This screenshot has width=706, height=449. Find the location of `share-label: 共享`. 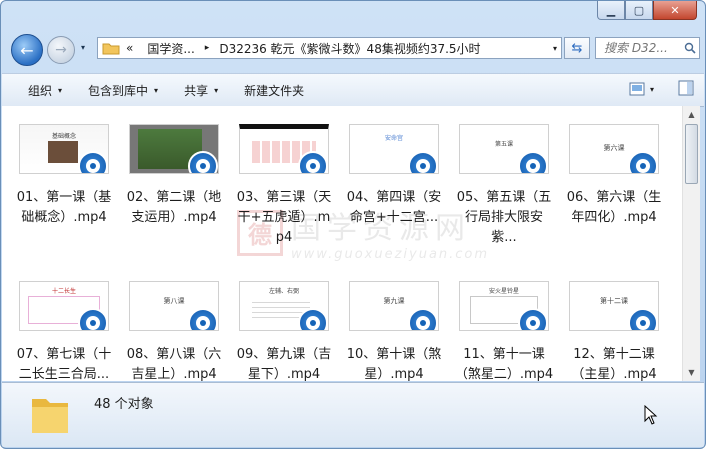

share-label: 共享 is located at coordinates (196, 90).